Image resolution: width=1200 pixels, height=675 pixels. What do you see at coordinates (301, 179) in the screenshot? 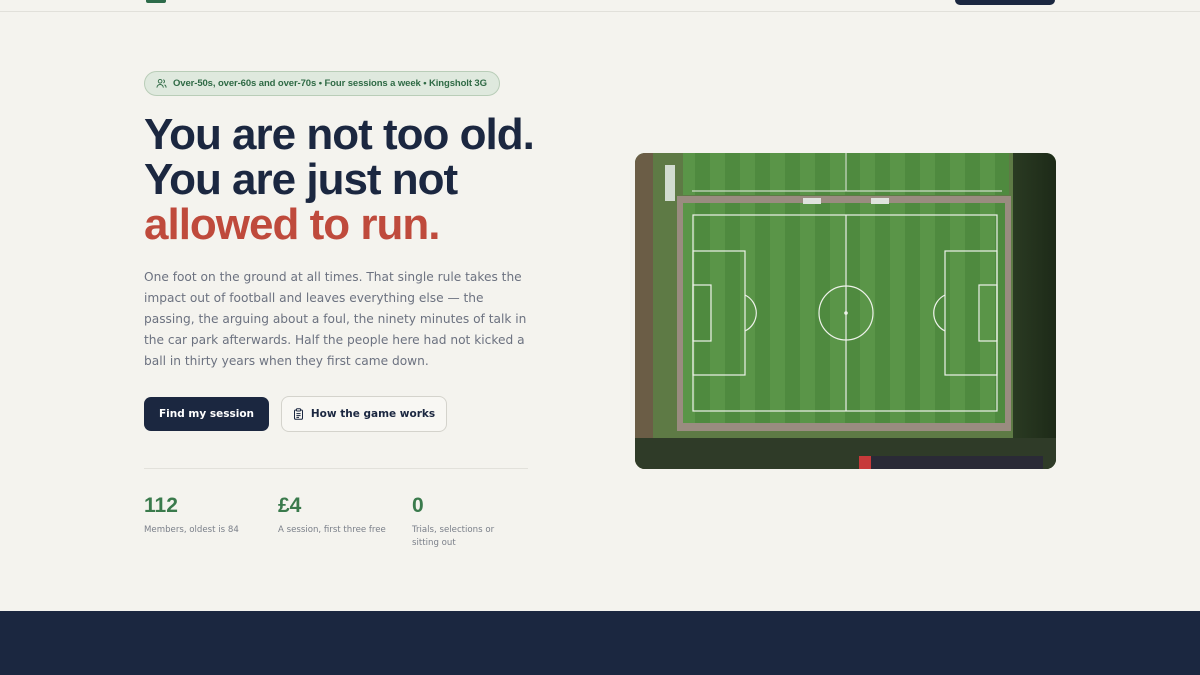
I see `title-line-2: You are just not` at bounding box center [301, 179].